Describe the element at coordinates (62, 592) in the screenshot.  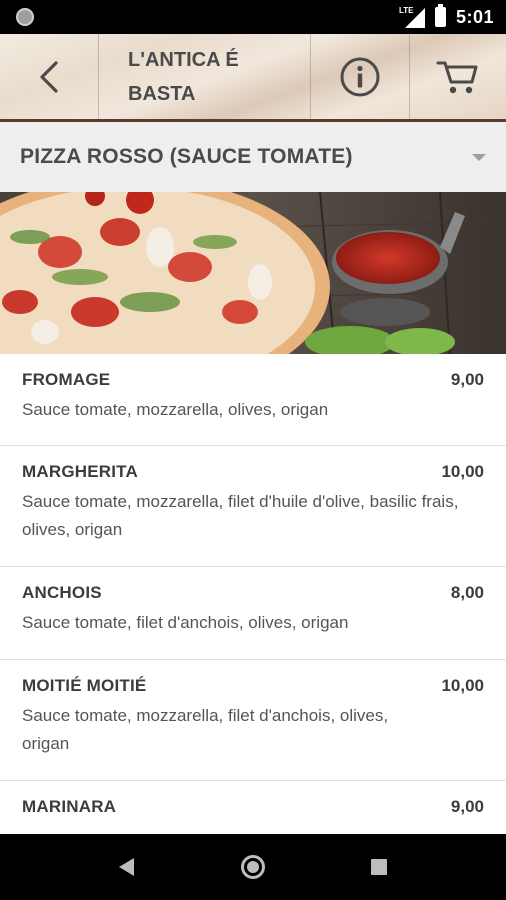
I see `item-name: ANCHOIS` at that location.